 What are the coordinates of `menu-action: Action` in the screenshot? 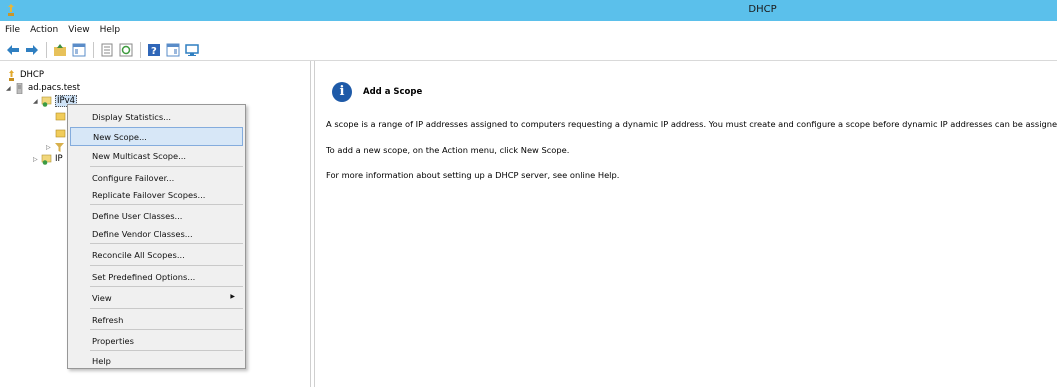 It's located at (44, 30).